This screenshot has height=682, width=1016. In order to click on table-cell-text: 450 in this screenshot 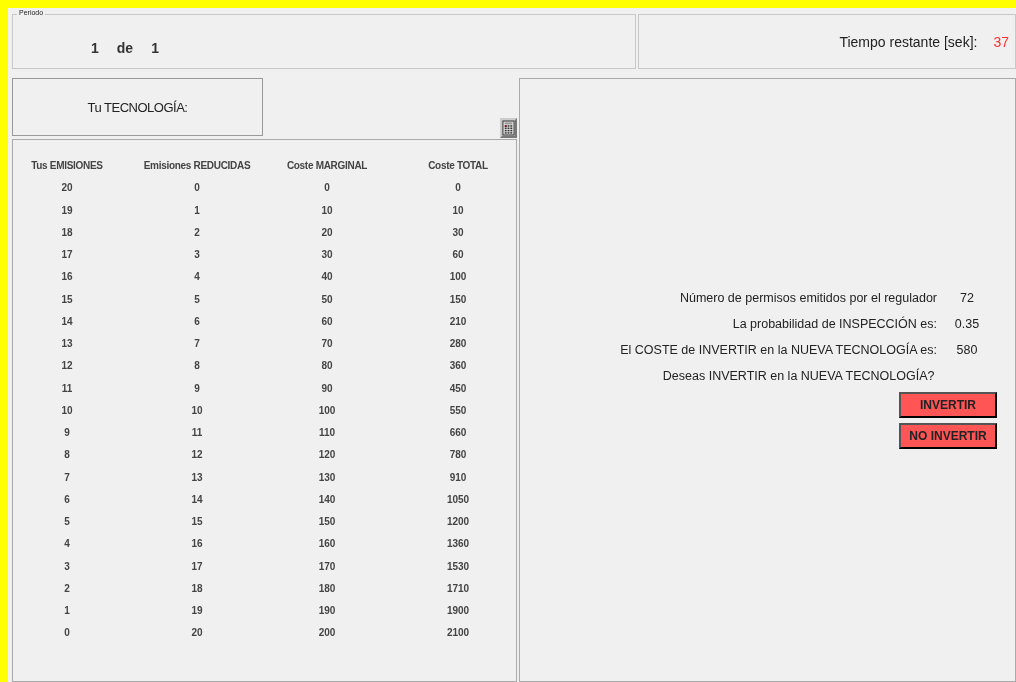, I will do `click(458, 389)`.